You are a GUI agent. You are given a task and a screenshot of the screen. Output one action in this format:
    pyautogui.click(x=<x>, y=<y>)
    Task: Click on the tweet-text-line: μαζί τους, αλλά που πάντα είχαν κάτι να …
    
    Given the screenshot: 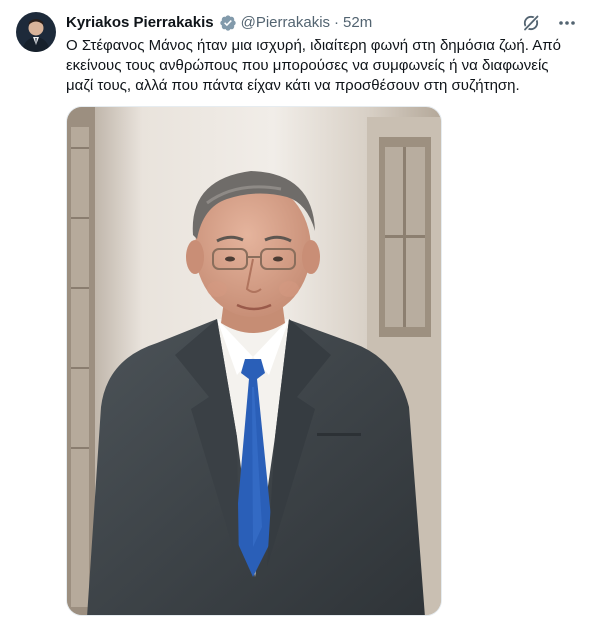 What is the action you would take?
    pyautogui.click(x=293, y=85)
    